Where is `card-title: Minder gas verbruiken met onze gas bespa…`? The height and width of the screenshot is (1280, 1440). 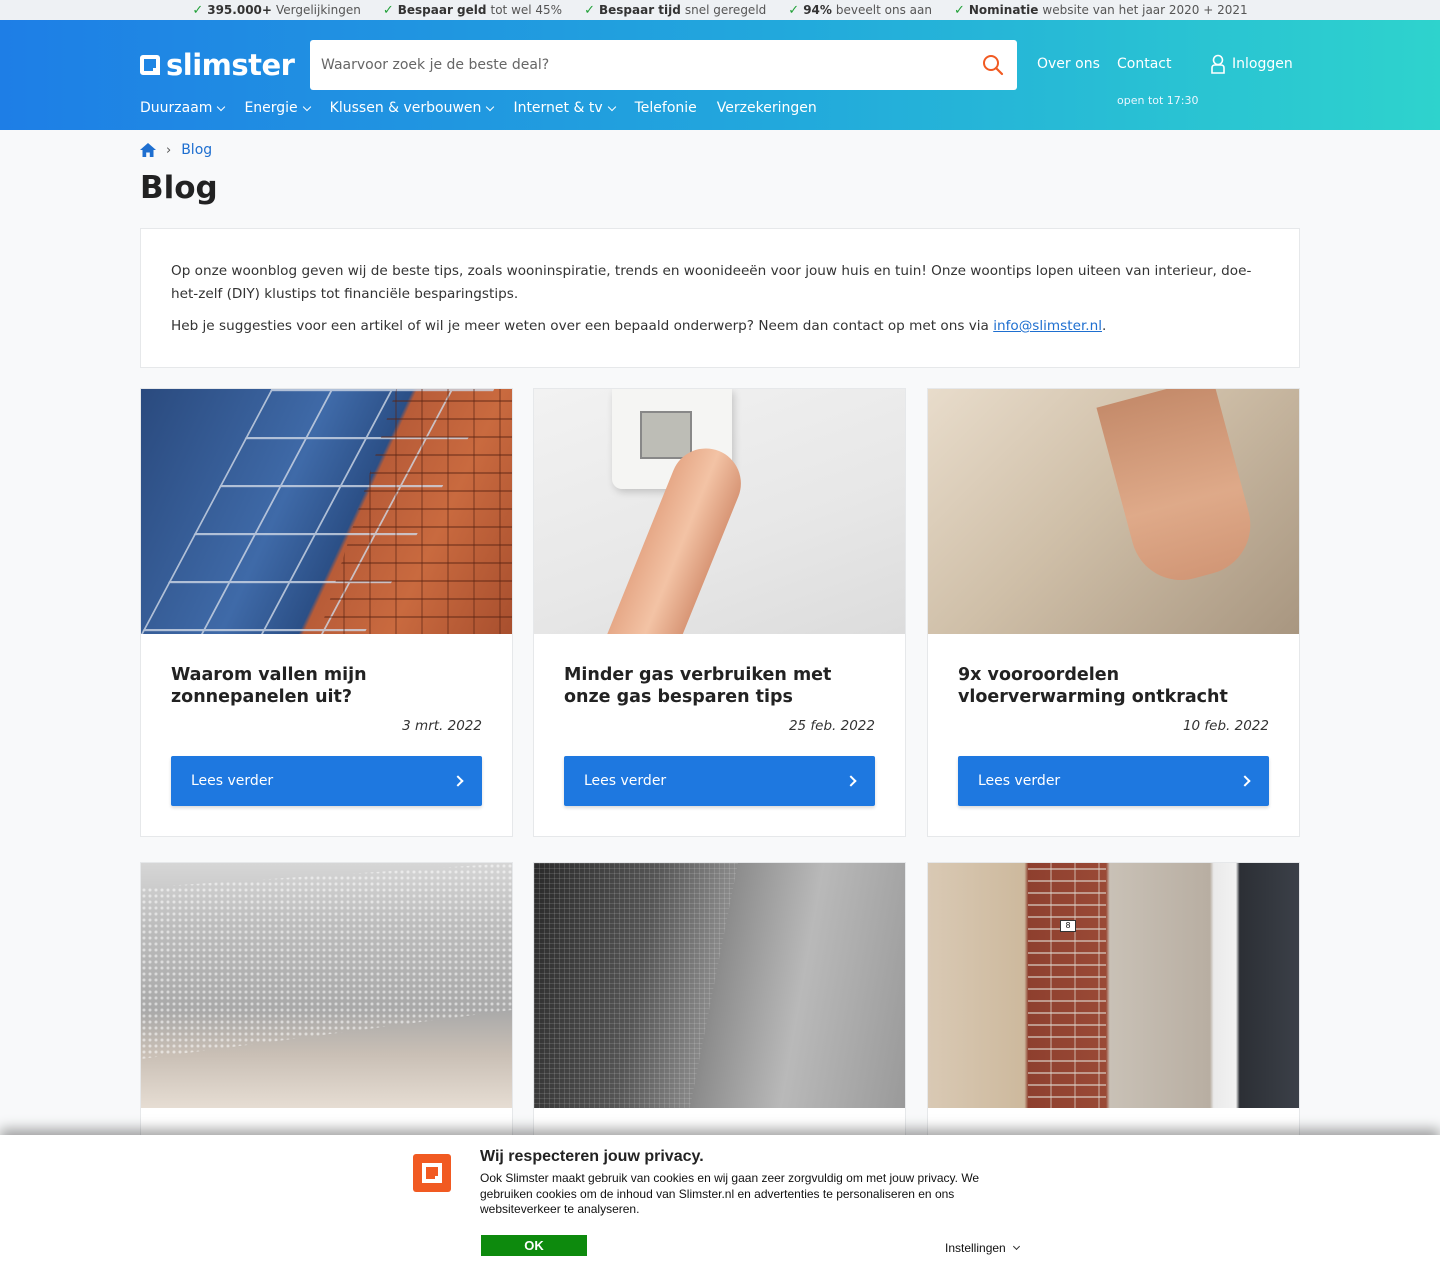
card-title: Minder gas verbruiken met onze gas bespa… is located at coordinates (719, 686).